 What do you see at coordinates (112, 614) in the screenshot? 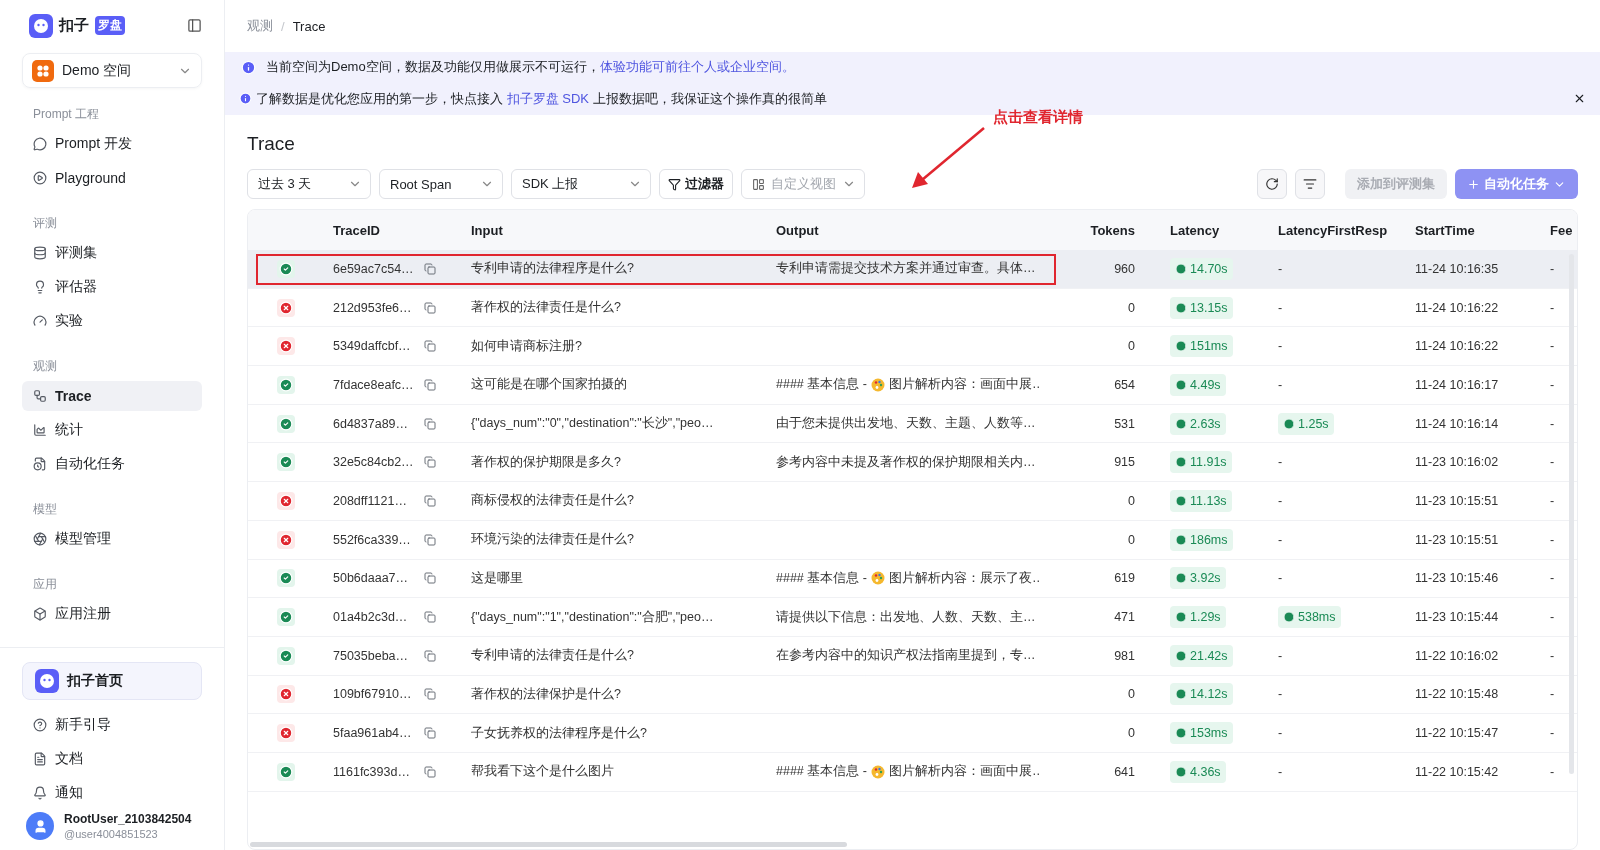
I see `nav-item: 应用注册` at bounding box center [112, 614].